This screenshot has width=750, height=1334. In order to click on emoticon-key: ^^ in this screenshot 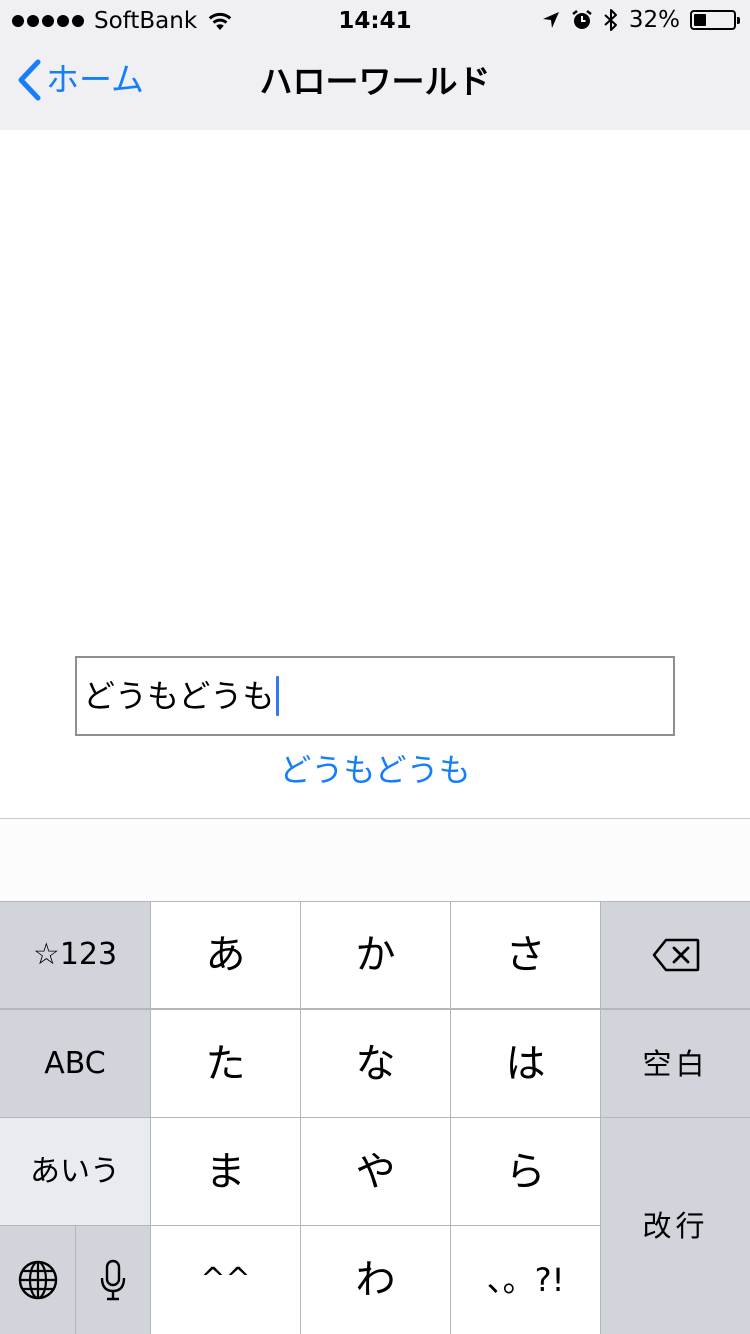, I will do `click(225, 1280)`.